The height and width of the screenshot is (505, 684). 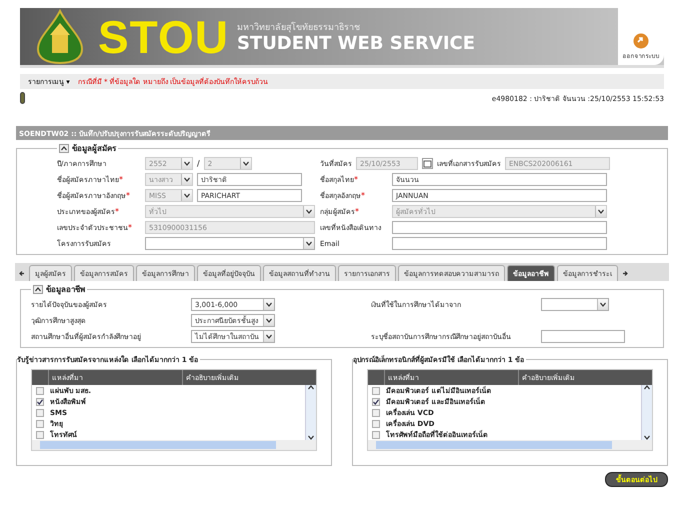 I want to click on calendar-icon, so click(x=427, y=163).